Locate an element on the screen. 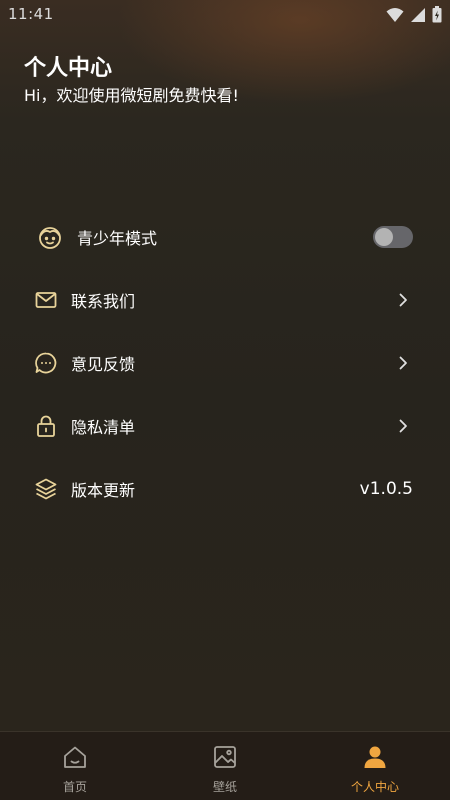 Image resolution: width=450 pixels, height=800 pixels. status-icons is located at coordinates (414, 14).